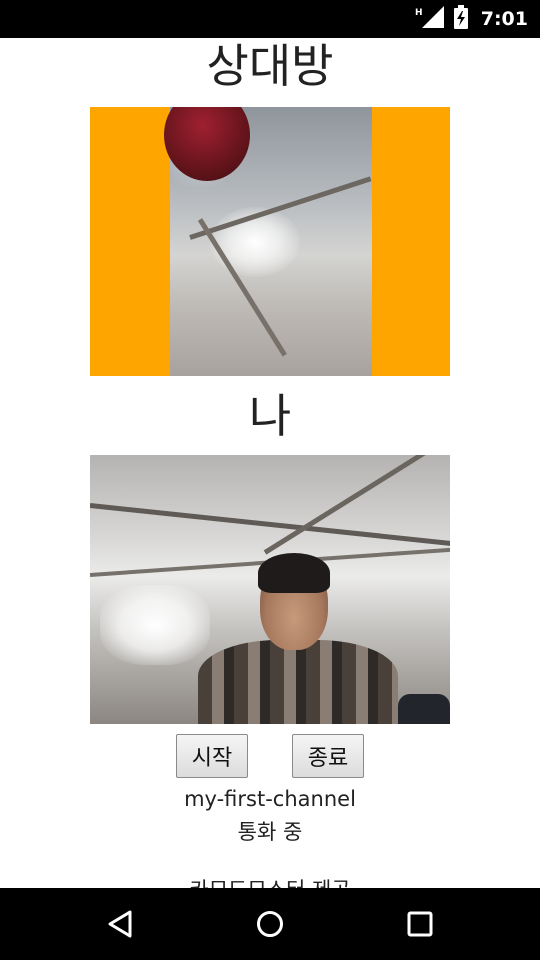 The height and width of the screenshot is (960, 540). I want to click on recents-icon, so click(420, 924).